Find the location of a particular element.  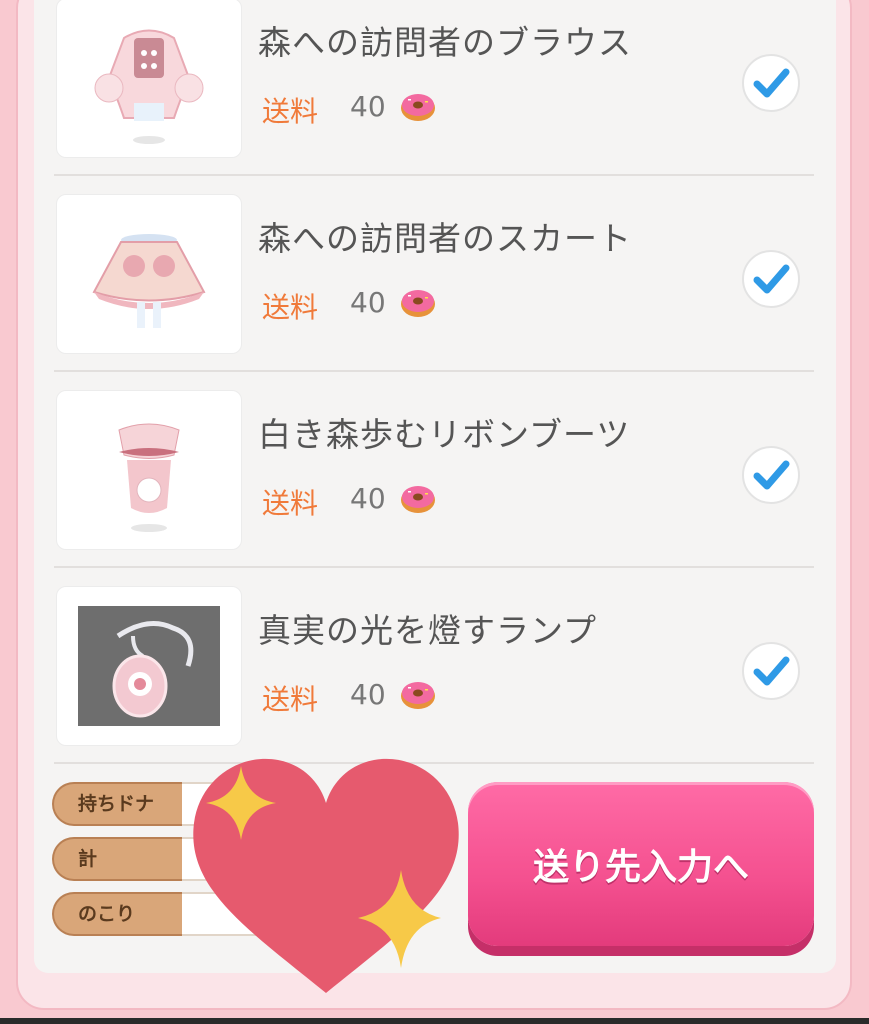

heart-sticker is located at coordinates (326, 875).